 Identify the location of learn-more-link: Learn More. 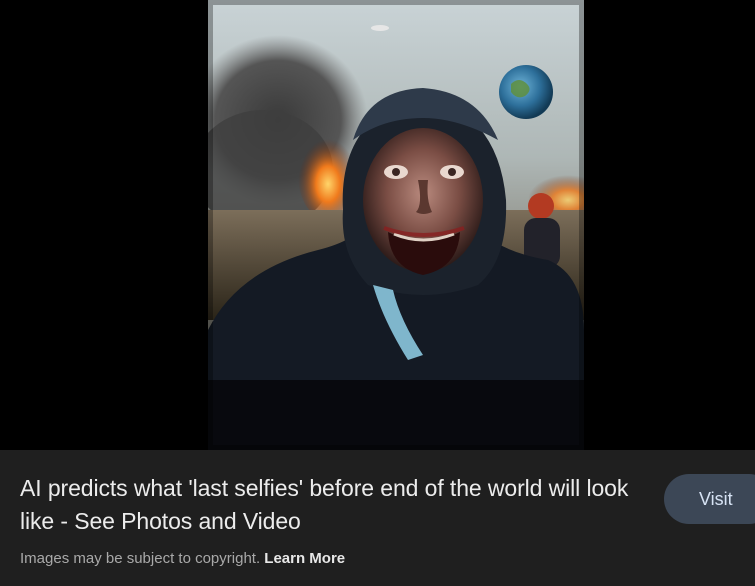
(304, 558).